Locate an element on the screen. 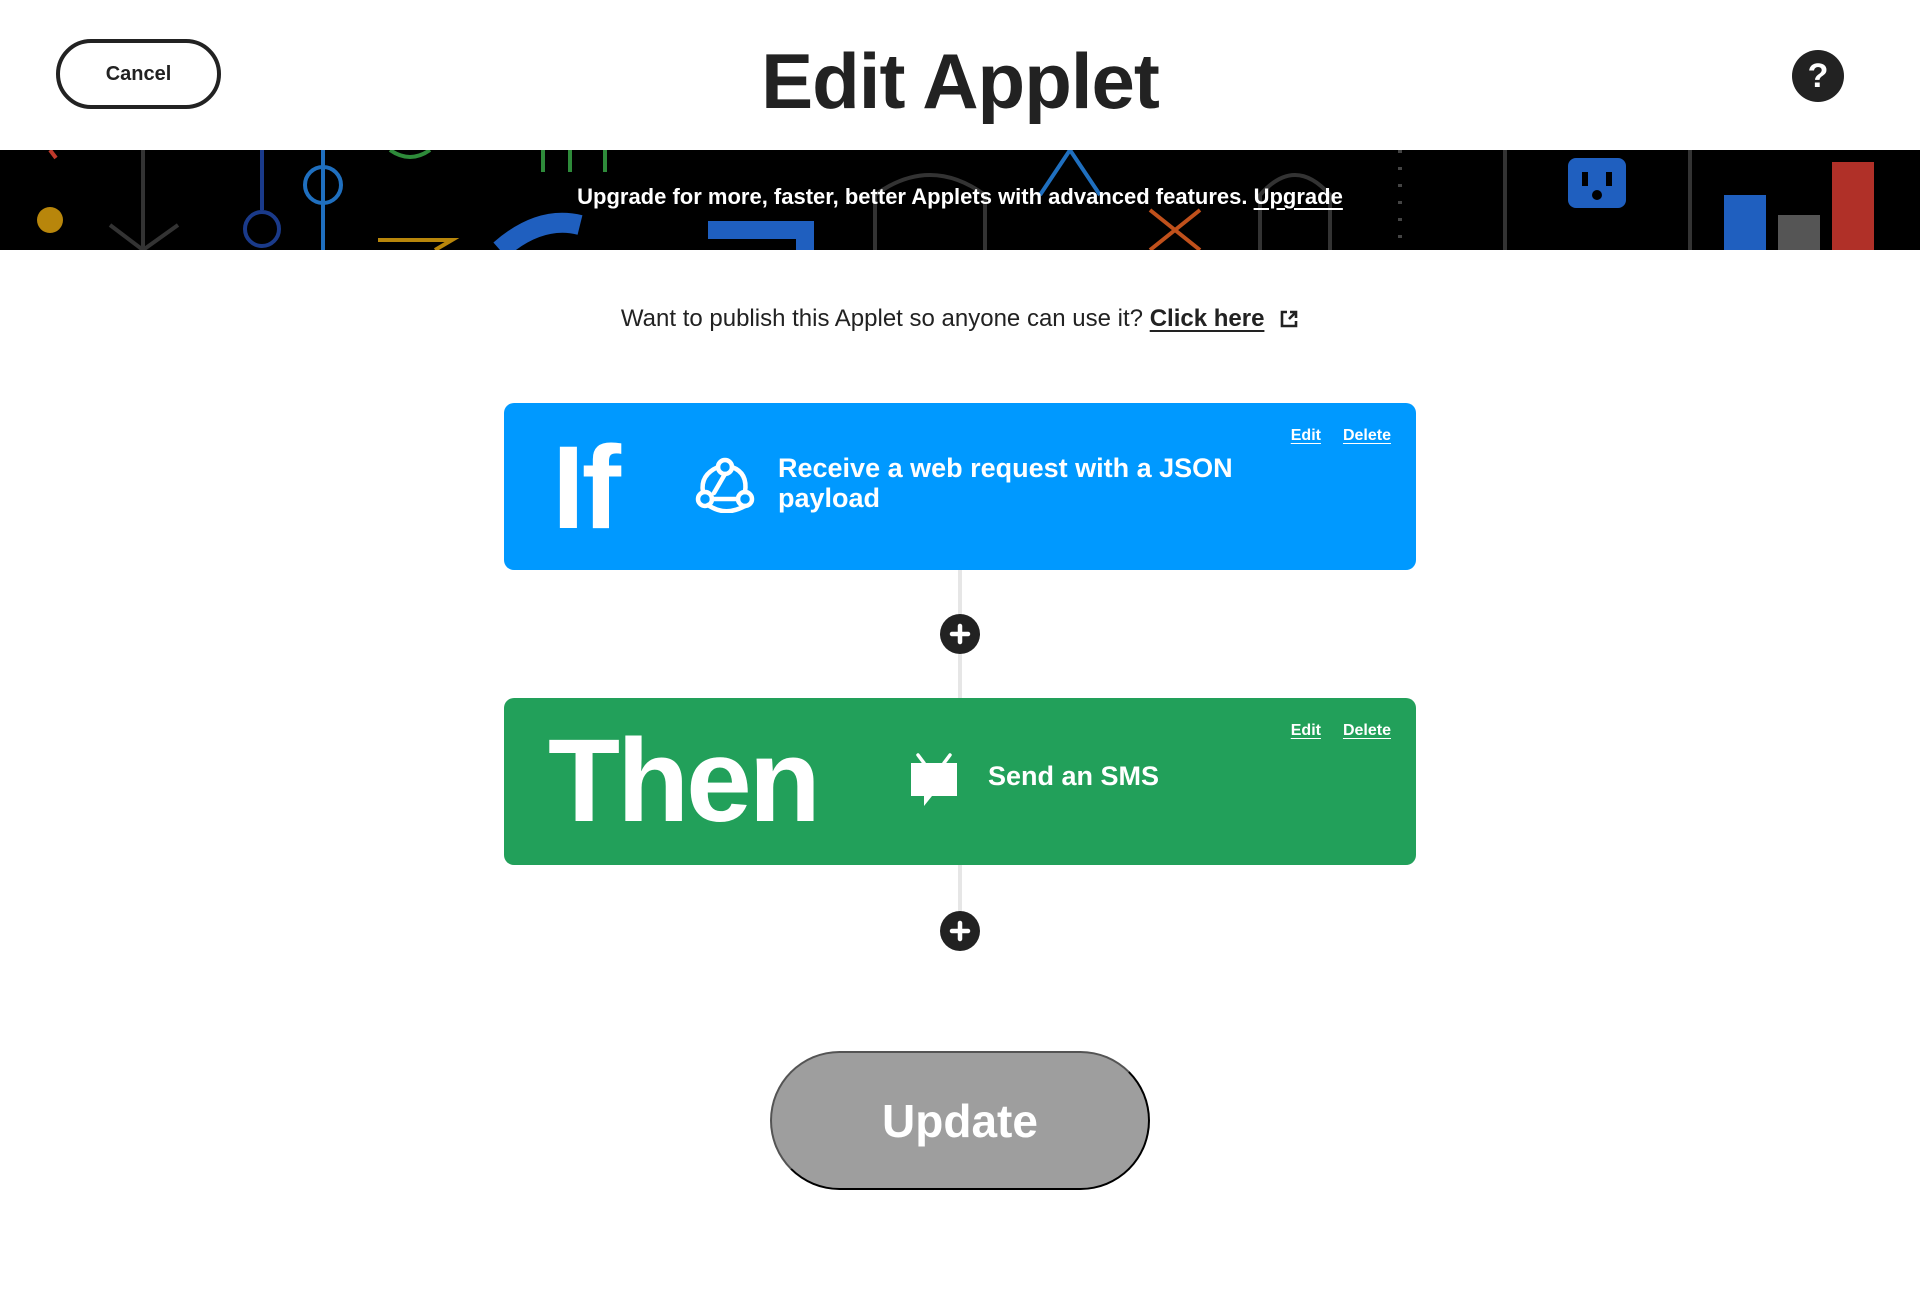 The width and height of the screenshot is (1920, 1290). update-button: Update is located at coordinates (960, 1120).